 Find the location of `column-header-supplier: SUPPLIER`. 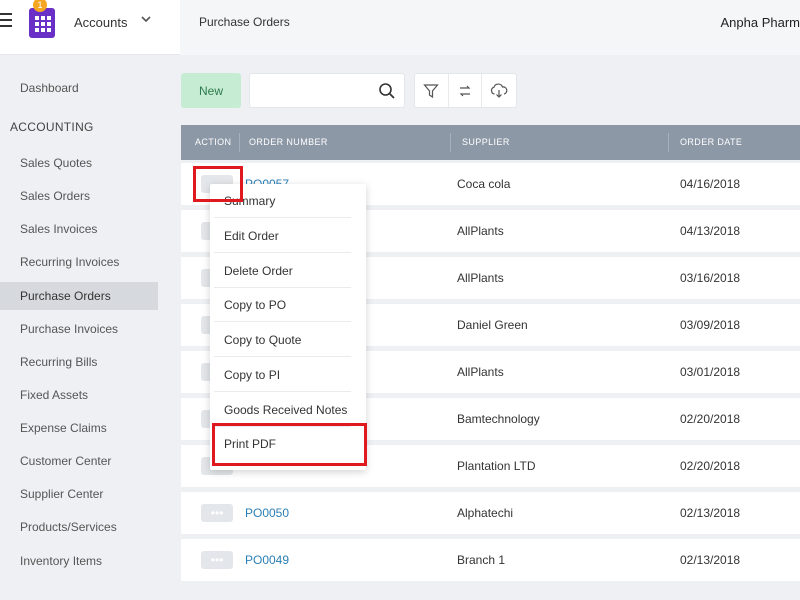

column-header-supplier: SUPPLIER is located at coordinates (486, 142).